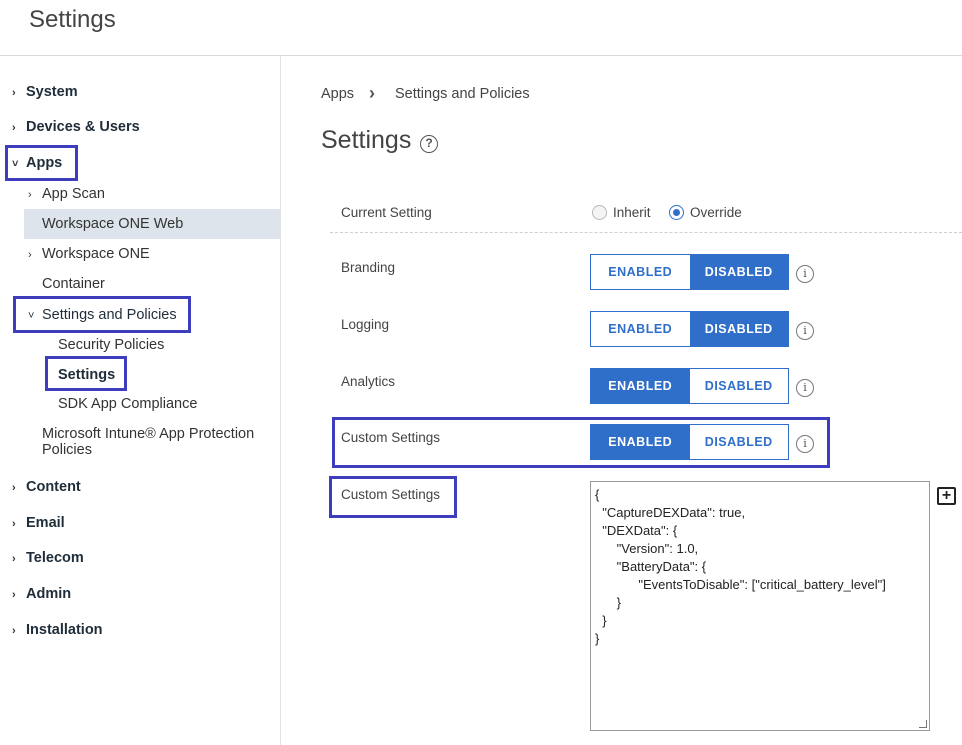  Describe the element at coordinates (111, 345) in the screenshot. I see `sidebar-item-security-policies: Security Policies` at that location.